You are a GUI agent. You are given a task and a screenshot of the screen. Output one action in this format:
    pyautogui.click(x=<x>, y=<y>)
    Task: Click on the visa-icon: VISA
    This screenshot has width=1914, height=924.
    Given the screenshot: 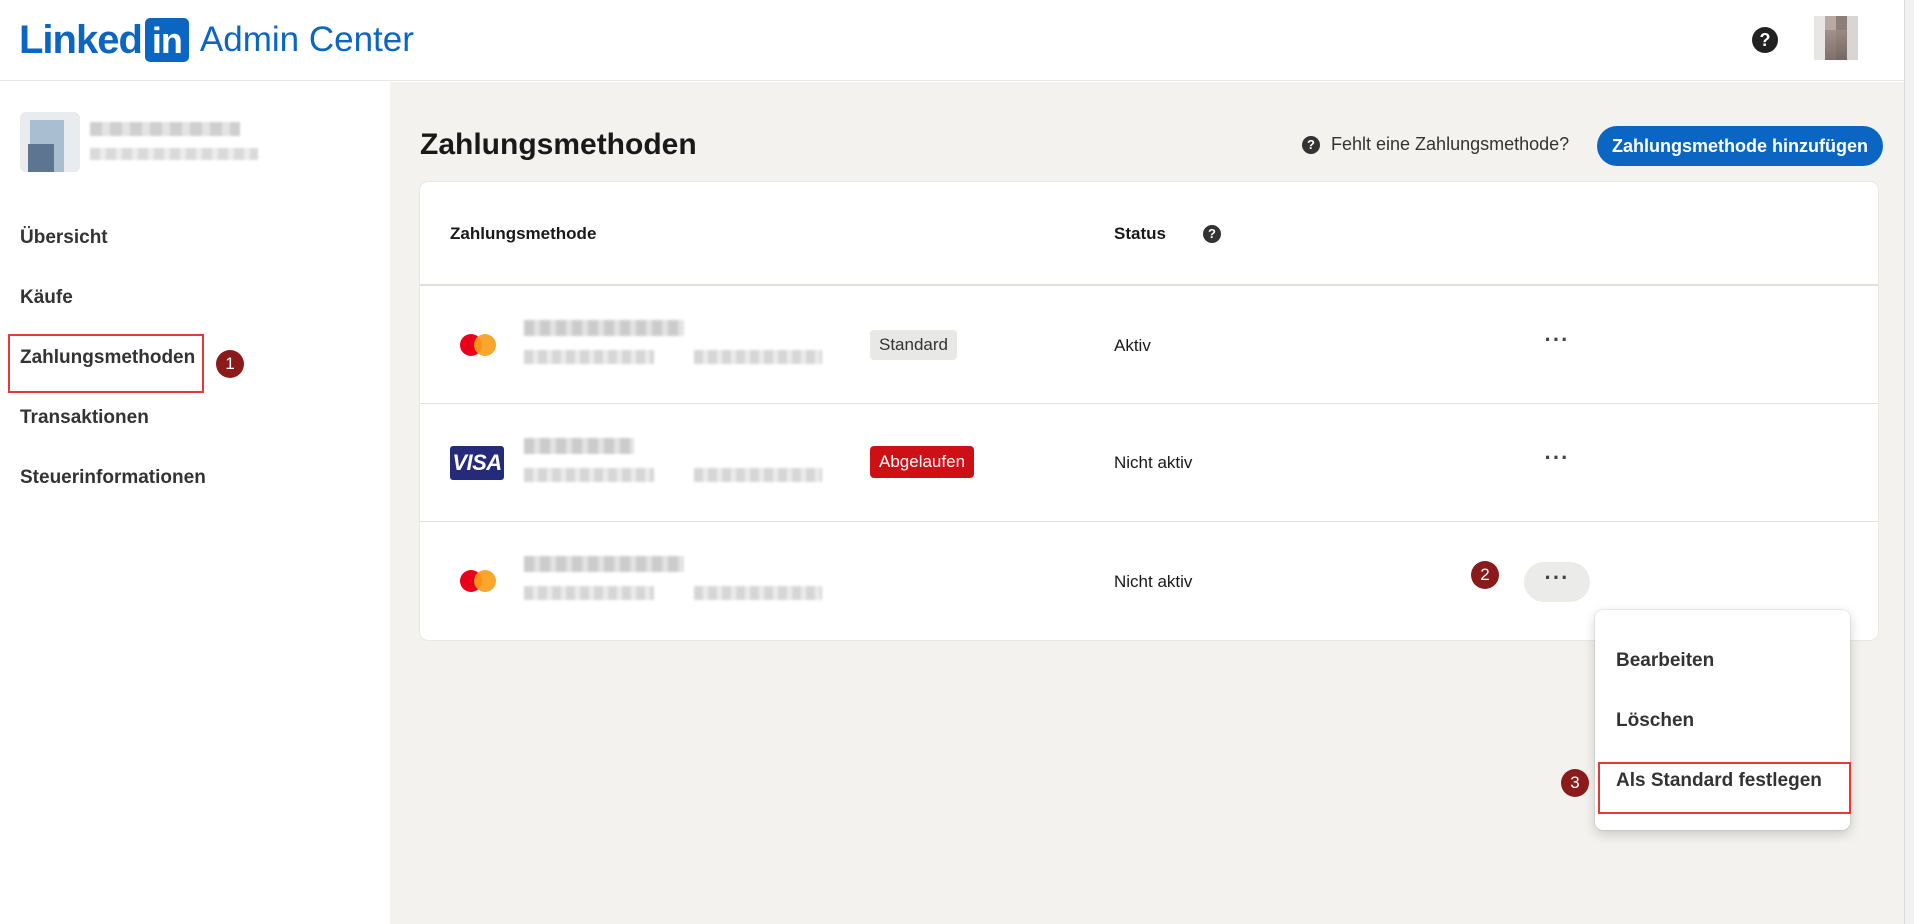 What is the action you would take?
    pyautogui.click(x=477, y=463)
    